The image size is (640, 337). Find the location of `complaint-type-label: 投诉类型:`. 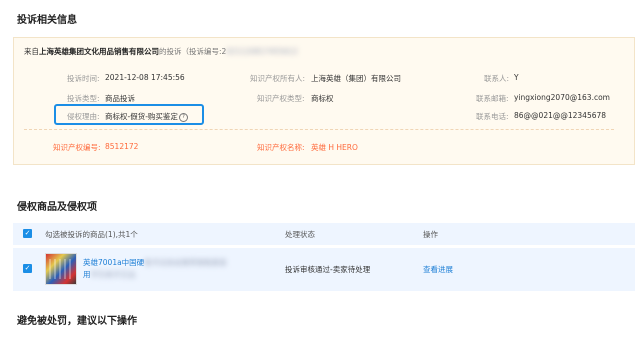

complaint-type-label: 投诉类型: is located at coordinates (83, 98).